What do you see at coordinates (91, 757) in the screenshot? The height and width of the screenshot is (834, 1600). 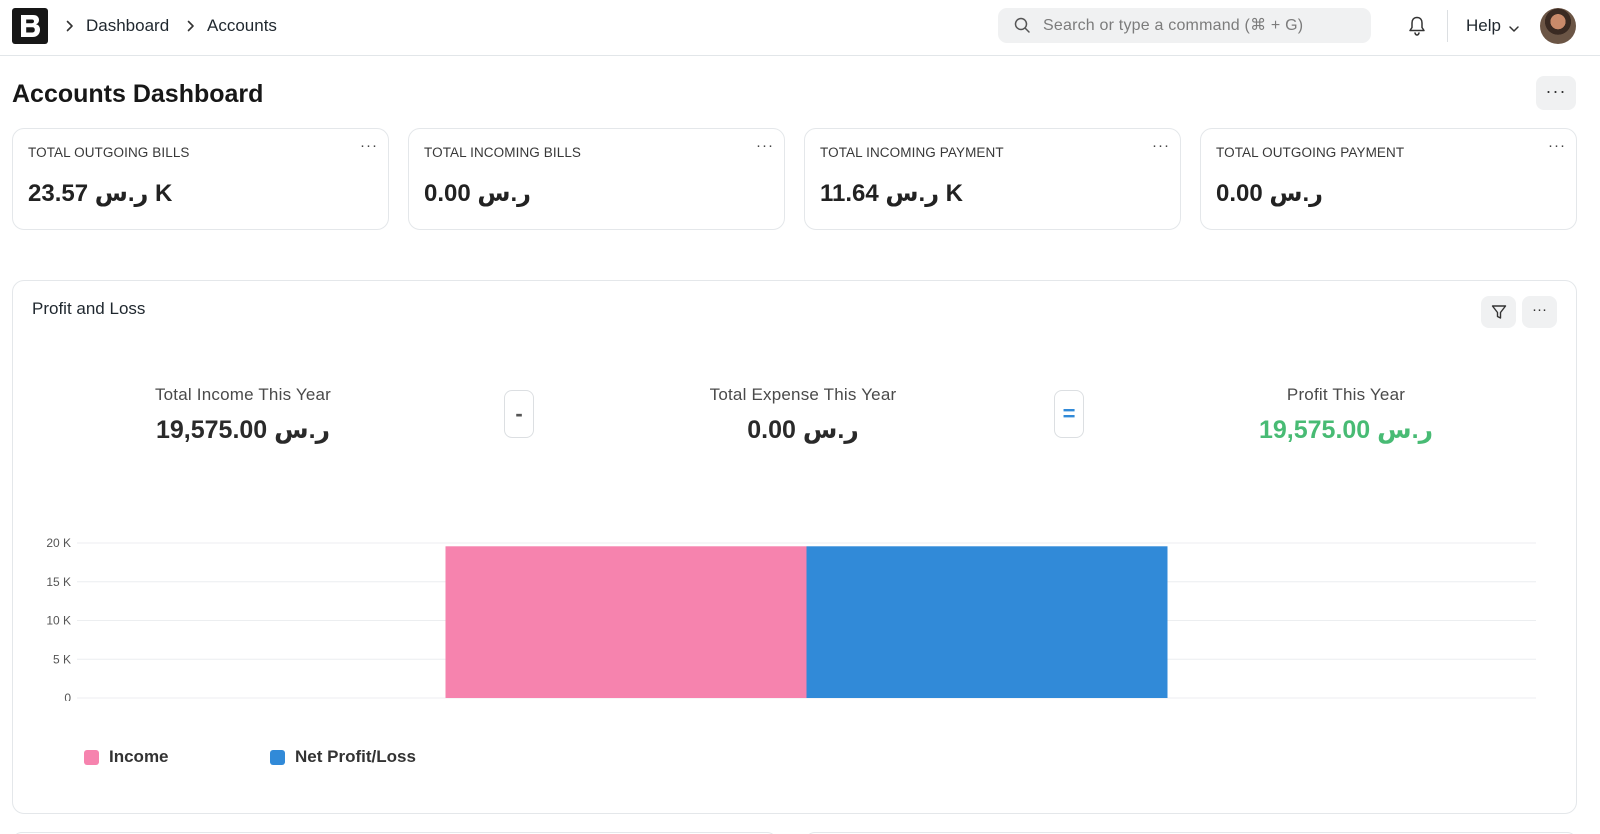 I see `legend-swatch-income` at bounding box center [91, 757].